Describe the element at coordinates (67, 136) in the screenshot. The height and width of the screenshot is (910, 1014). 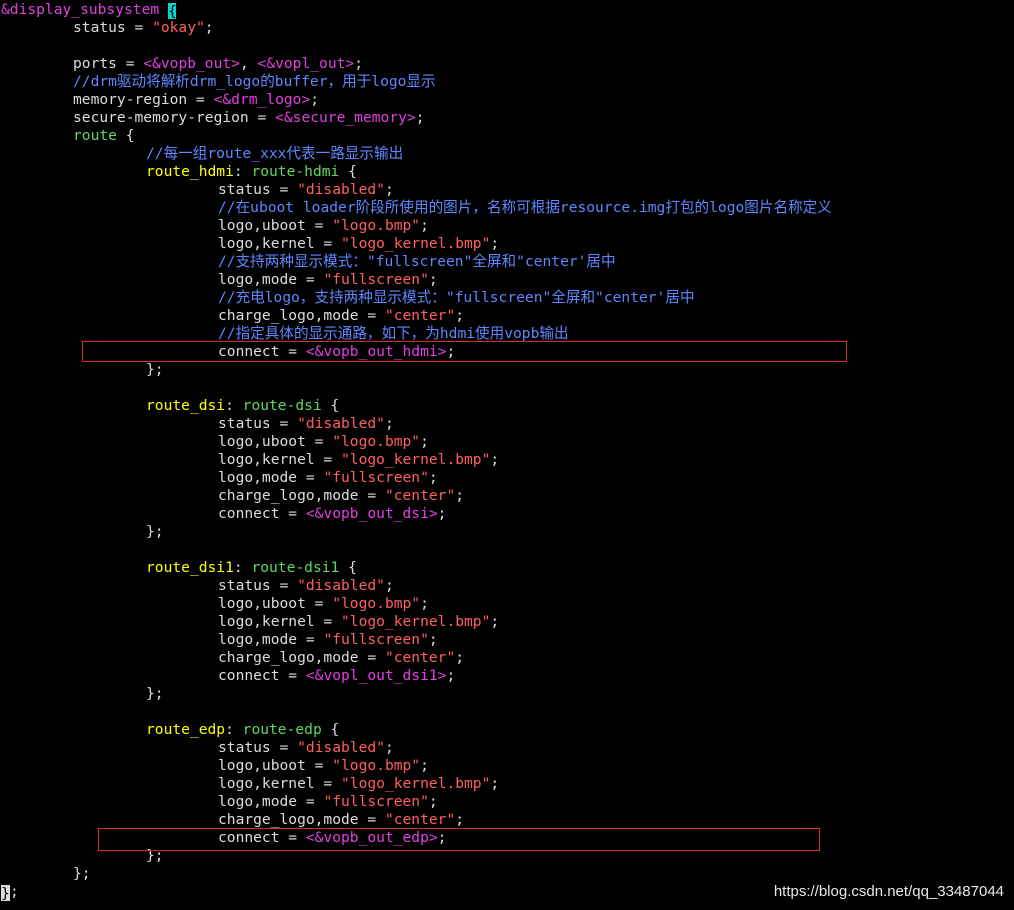
I see `code-line: route {` at that location.